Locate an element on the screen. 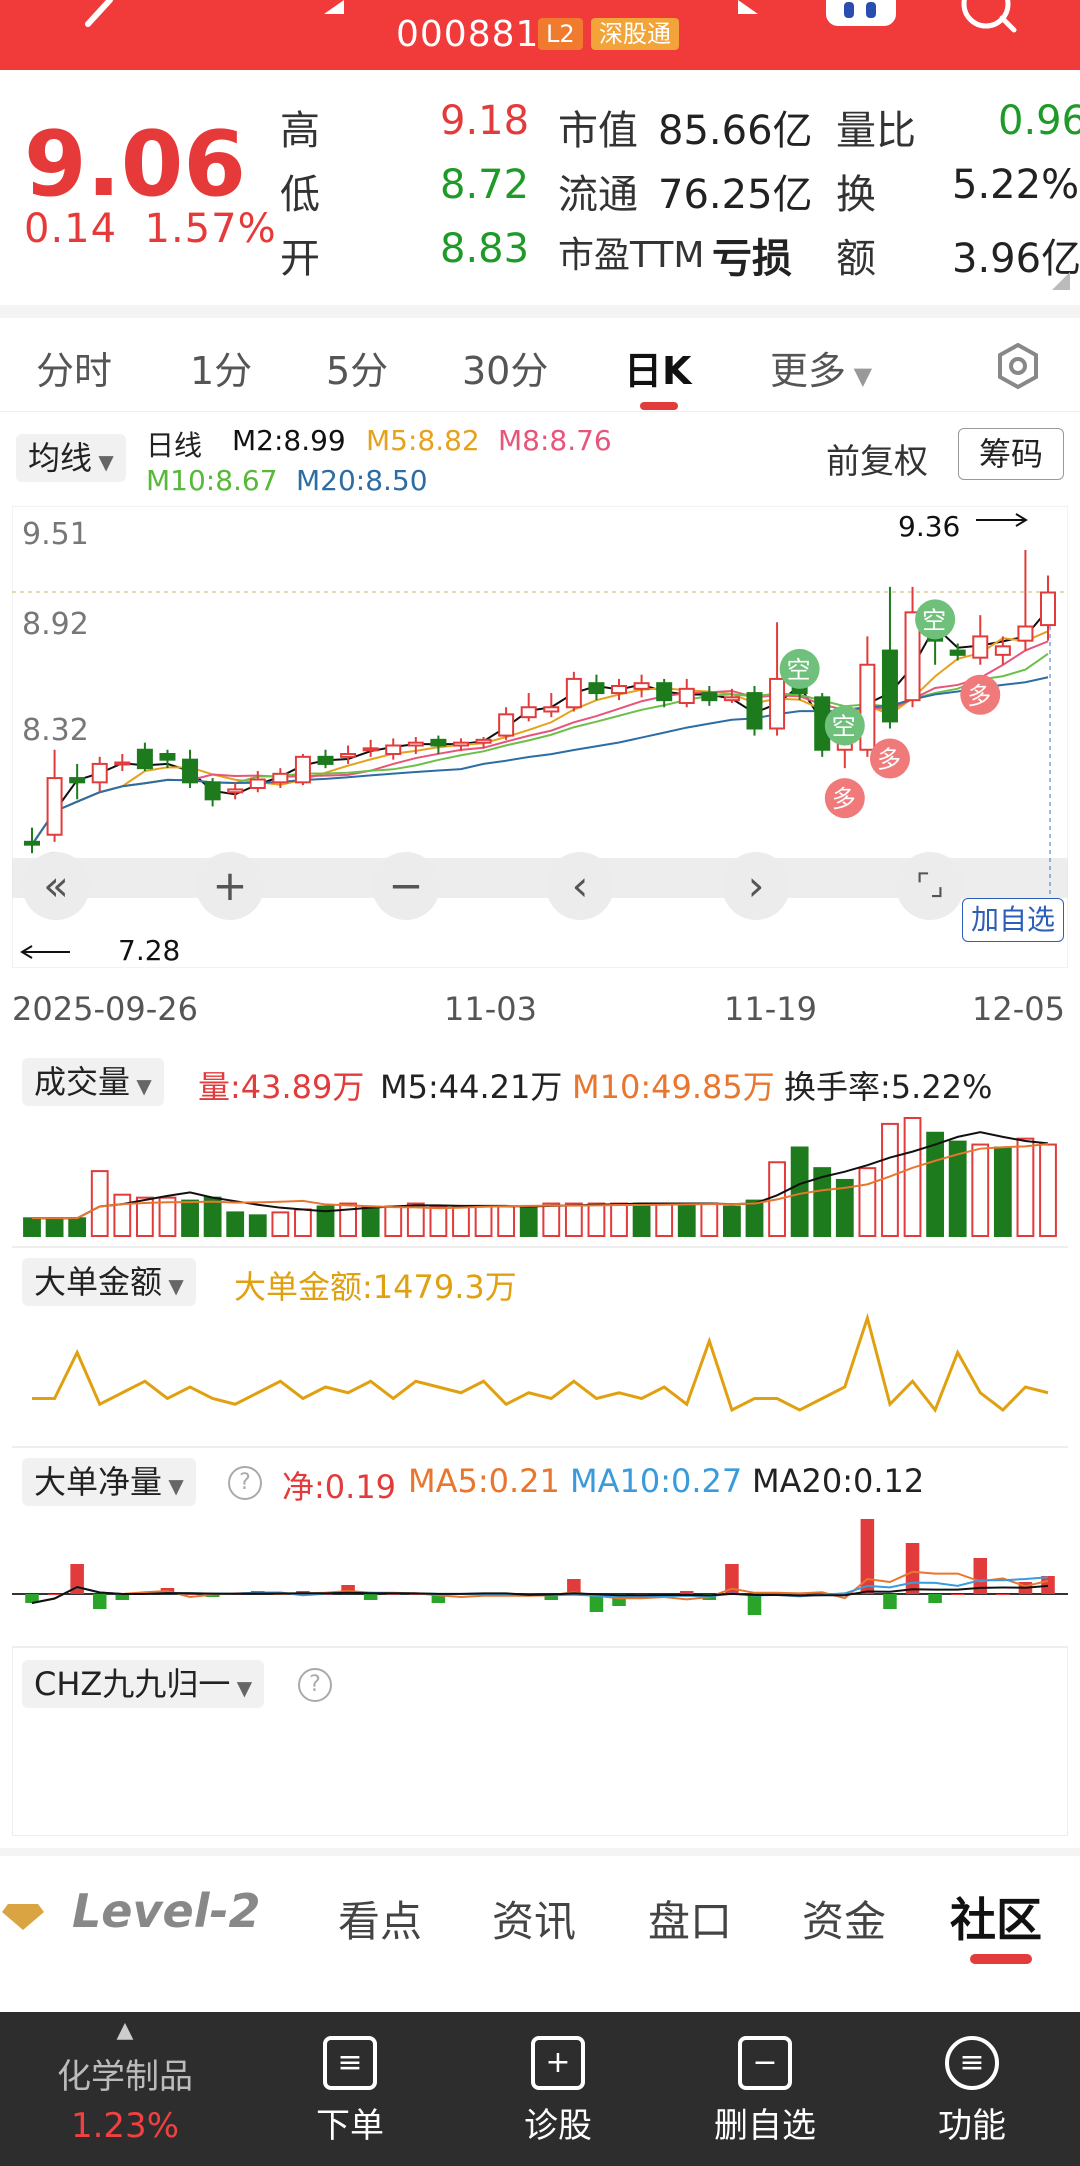  tab-more: 更多 ▼ is located at coordinates (821, 367).